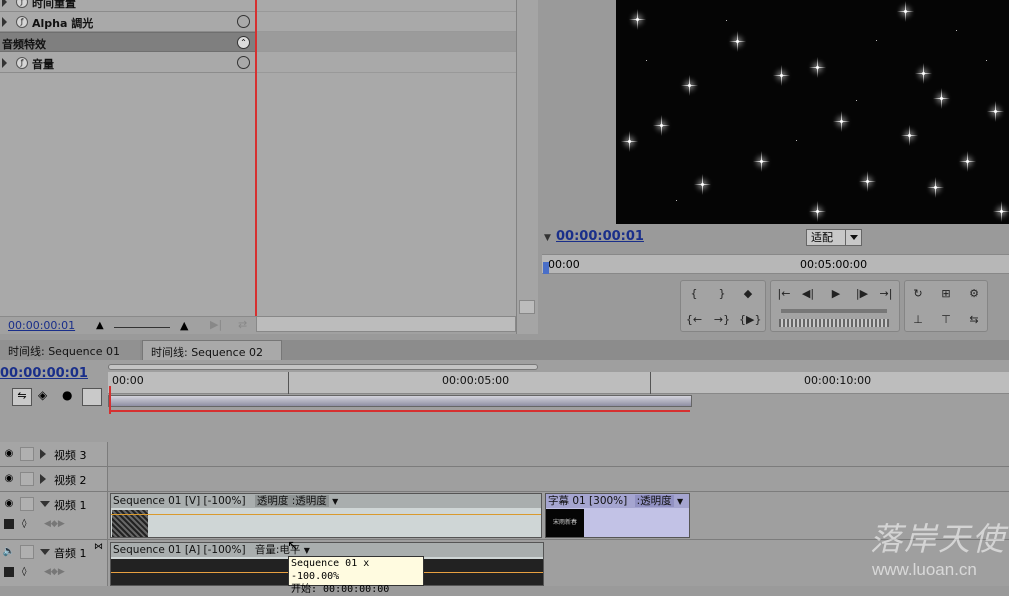 This screenshot has height=596, width=1009. I want to click on clip-header: Sequence 01 [A] [-100%] 音量:电平 ▼, so click(327, 550).